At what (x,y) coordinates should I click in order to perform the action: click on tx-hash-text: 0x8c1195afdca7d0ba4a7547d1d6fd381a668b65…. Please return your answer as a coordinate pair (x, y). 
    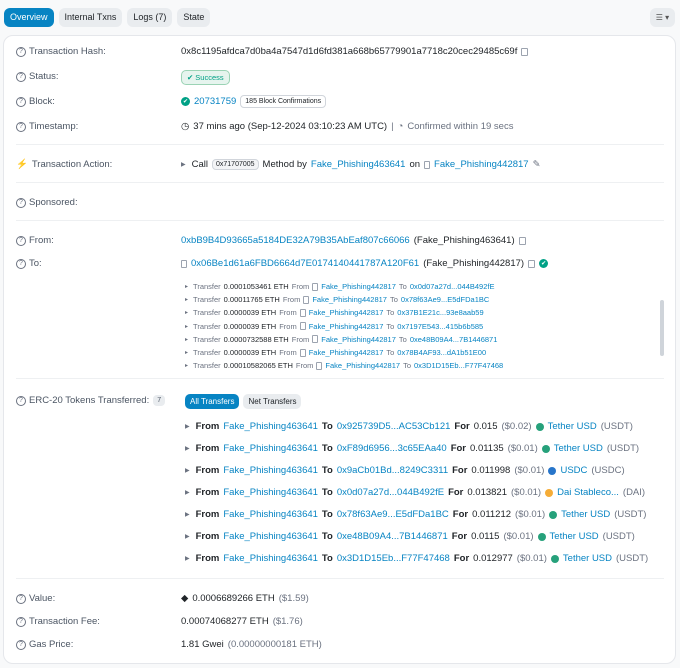
    Looking at the image, I should click on (349, 51).